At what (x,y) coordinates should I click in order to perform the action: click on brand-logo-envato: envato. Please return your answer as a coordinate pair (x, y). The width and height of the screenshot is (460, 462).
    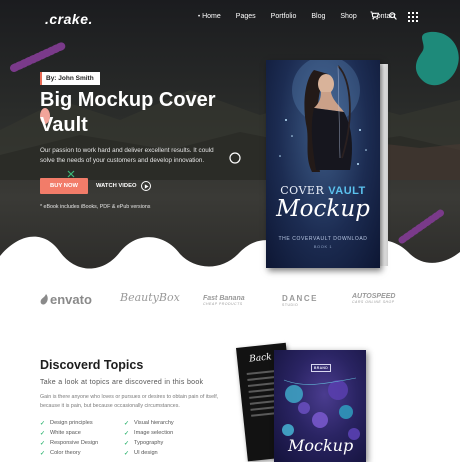
    Looking at the image, I should click on (66, 299).